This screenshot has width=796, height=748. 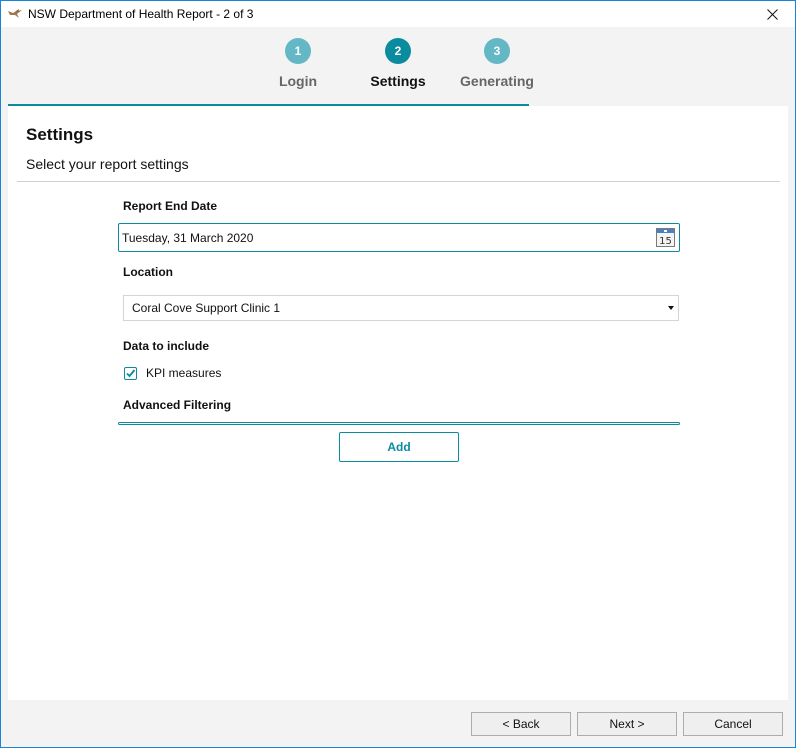 I want to click on checkmark-icon, so click(x=131, y=372).